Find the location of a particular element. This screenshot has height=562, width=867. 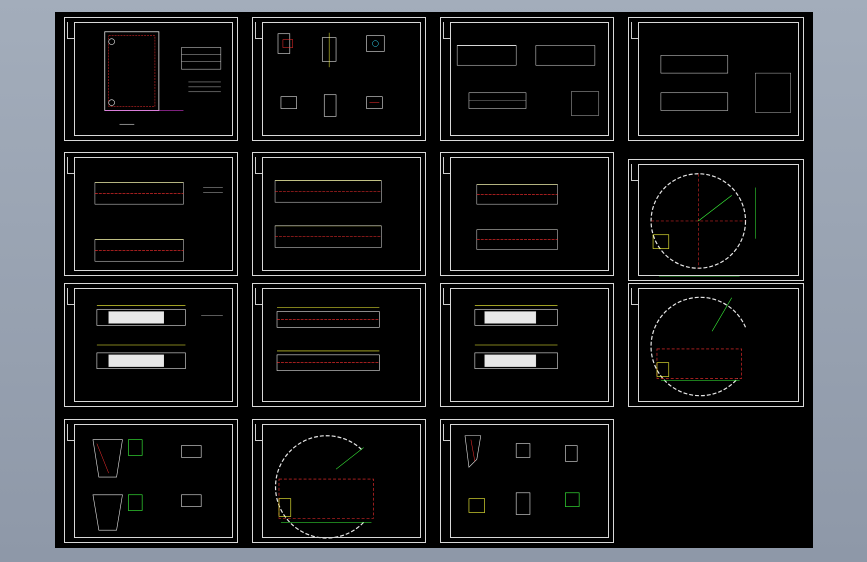

drawing-sheet-circular-plan is located at coordinates (716, 220).